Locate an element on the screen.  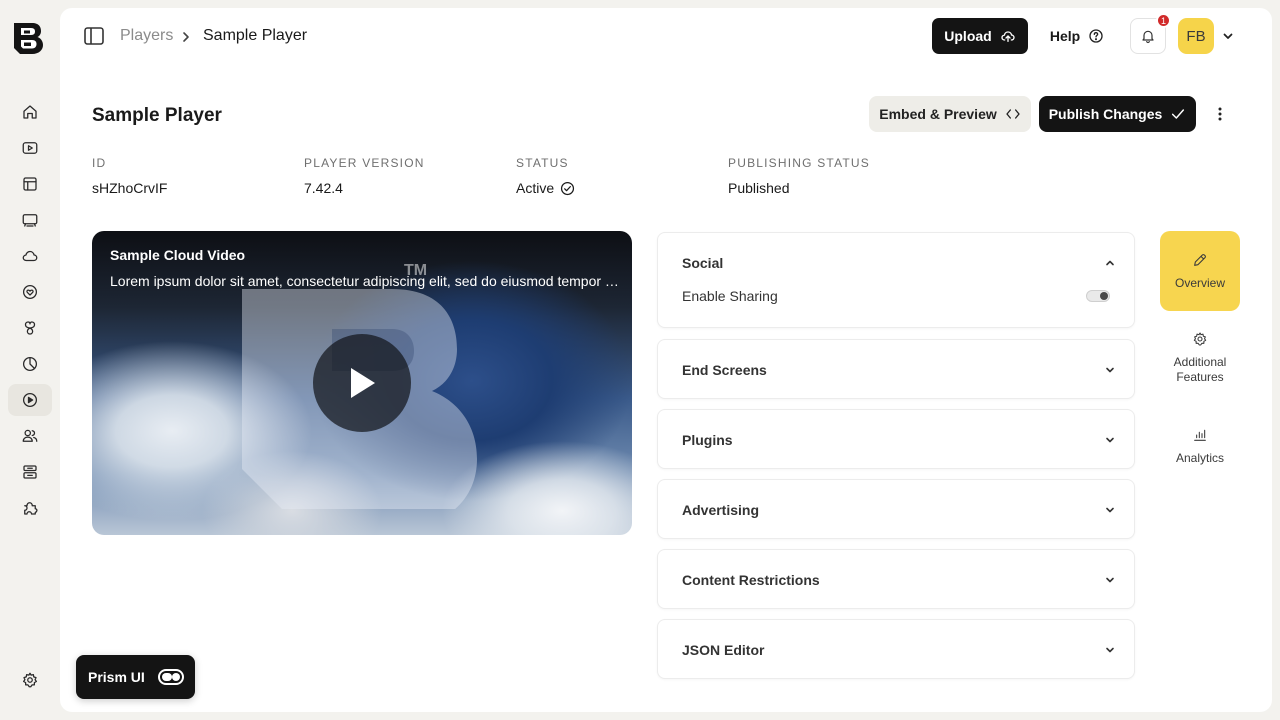
accordion-title: Plugins is located at coordinates (707, 440).